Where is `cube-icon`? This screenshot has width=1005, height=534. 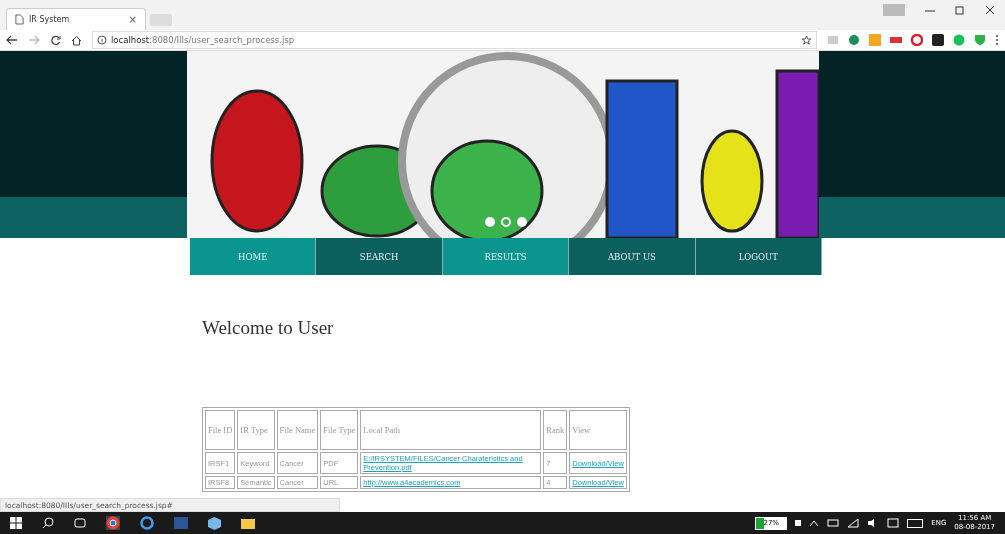 cube-icon is located at coordinates (214, 523).